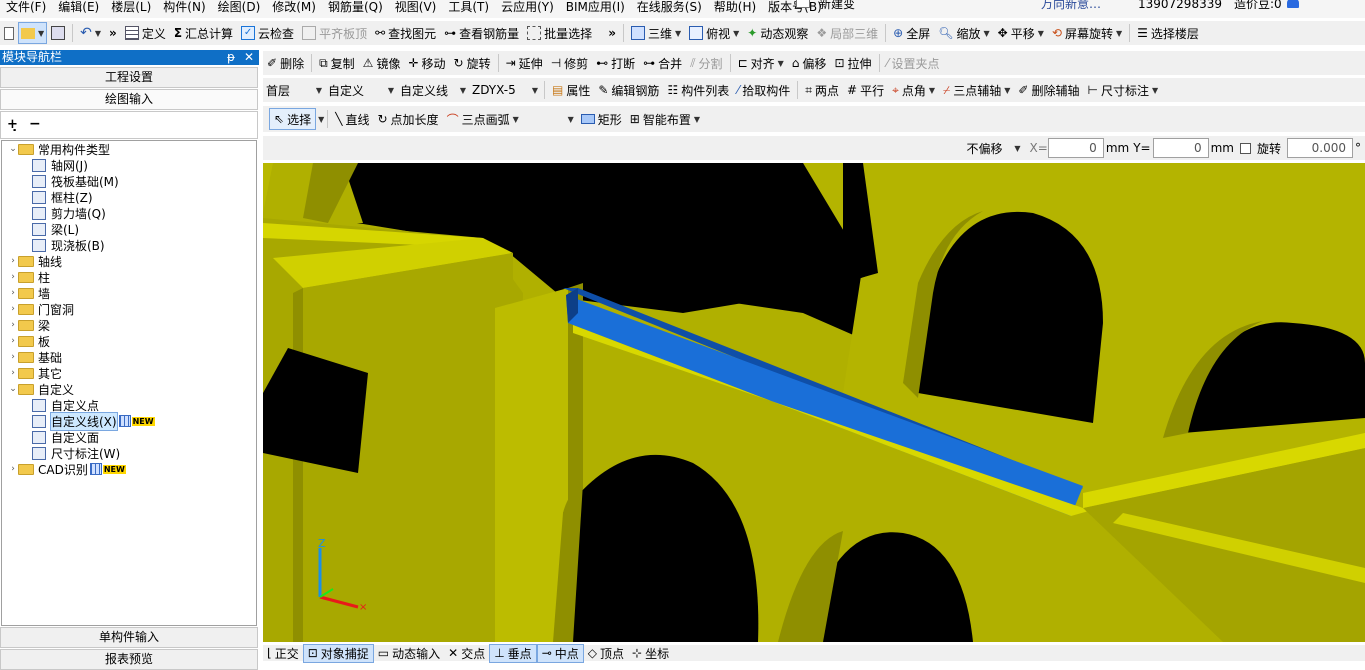  I want to click on smart-layout-button: ⊞ 智能布置 ▼, so click(665, 119).